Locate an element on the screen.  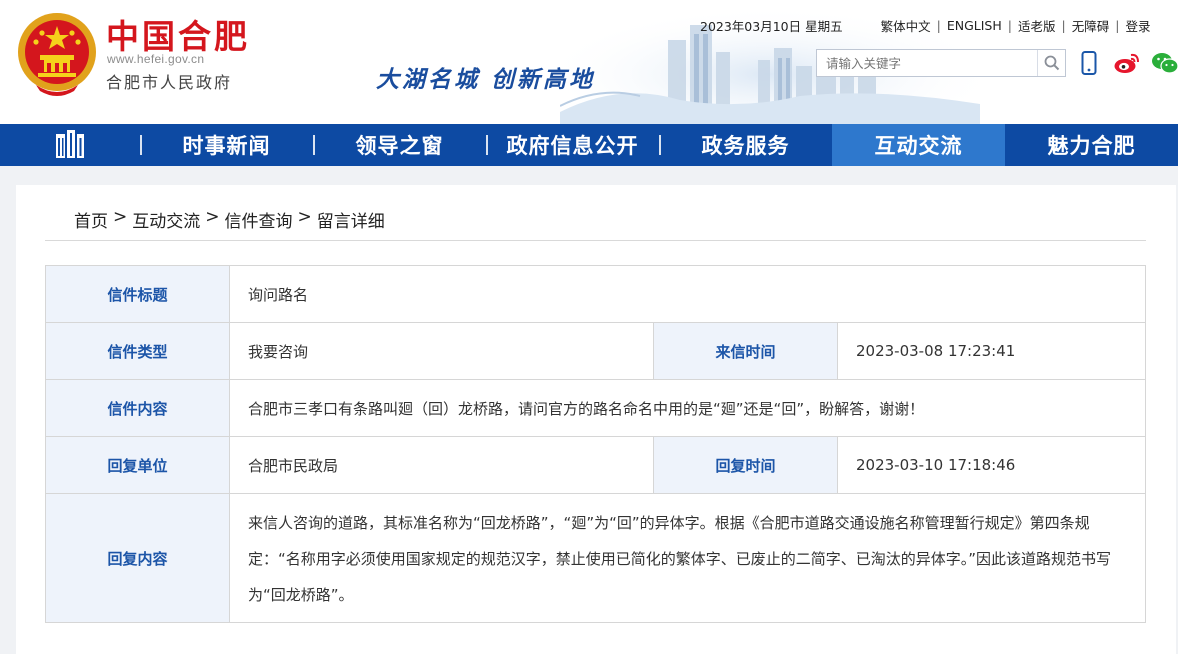
reply-content-label: 回复内容 is located at coordinates (137, 558).